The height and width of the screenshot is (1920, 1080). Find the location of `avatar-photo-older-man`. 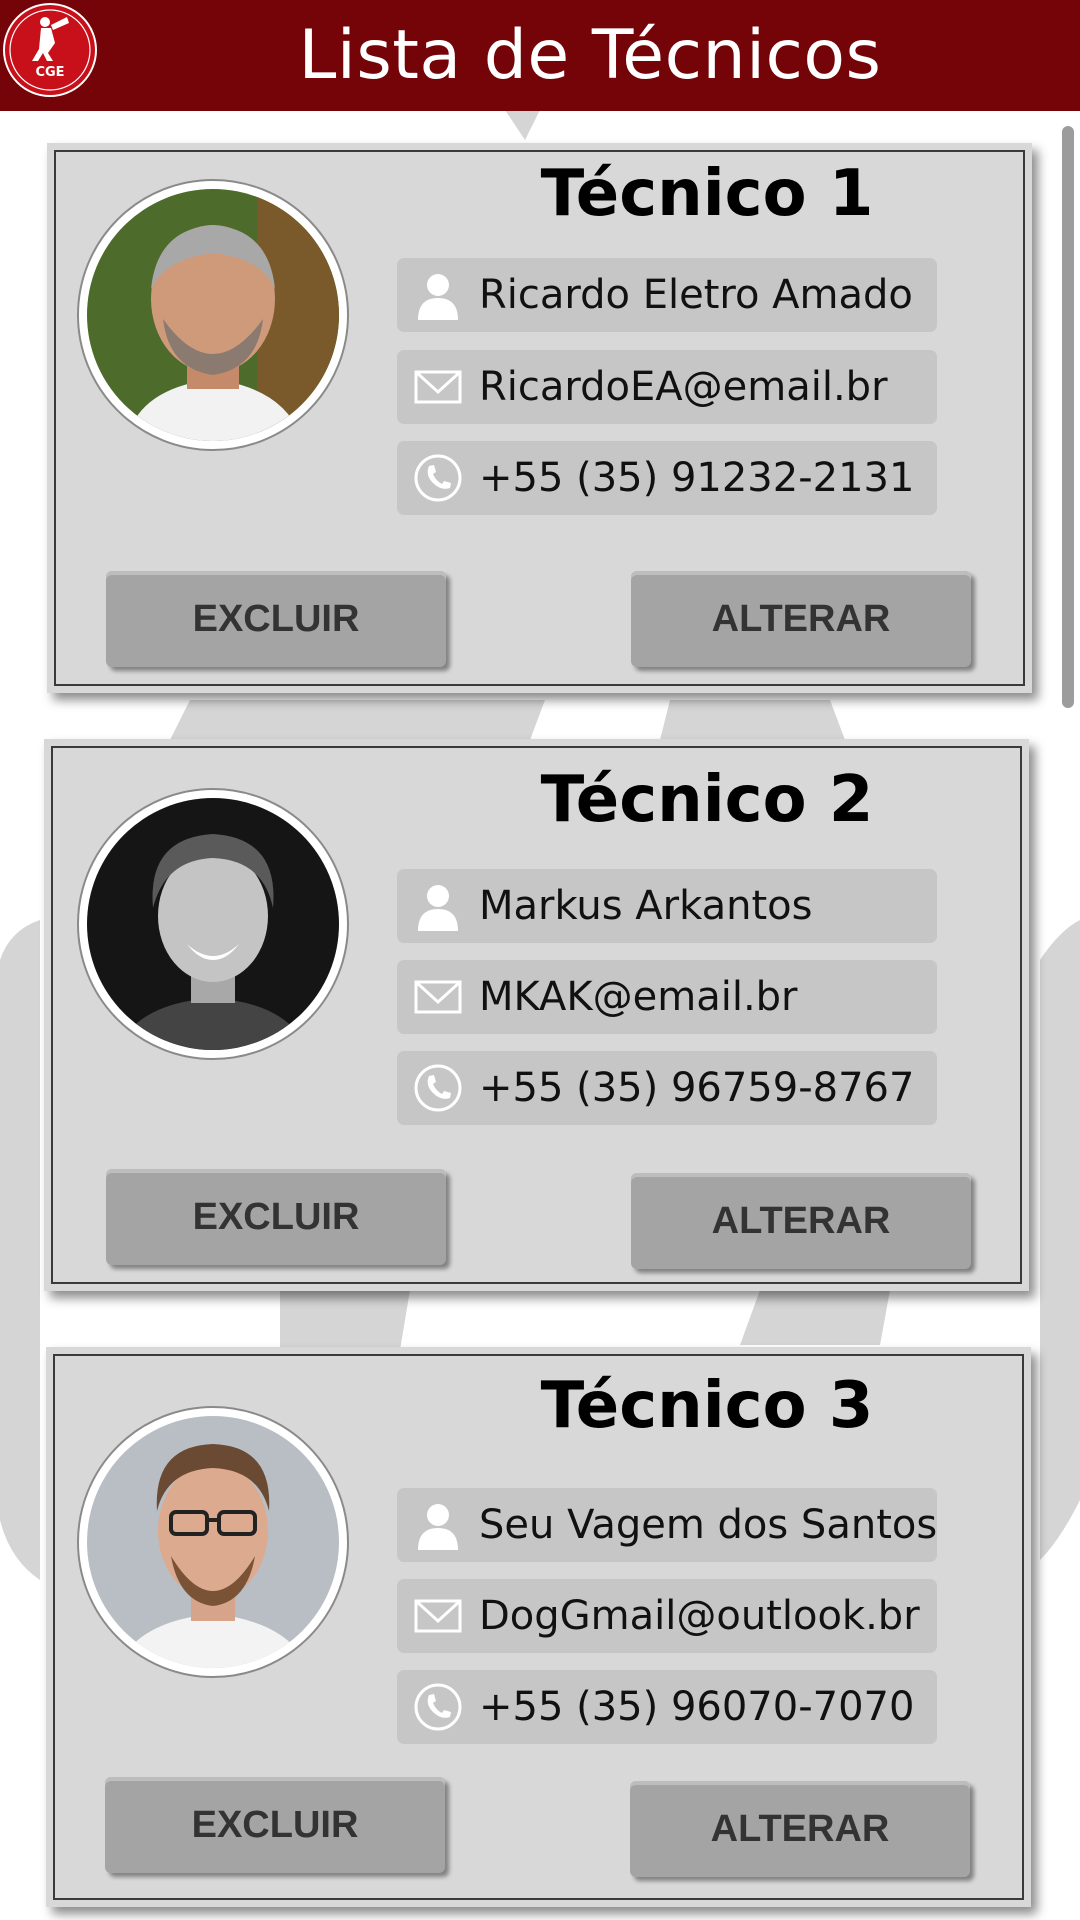

avatar-photo-older-man is located at coordinates (213, 315).